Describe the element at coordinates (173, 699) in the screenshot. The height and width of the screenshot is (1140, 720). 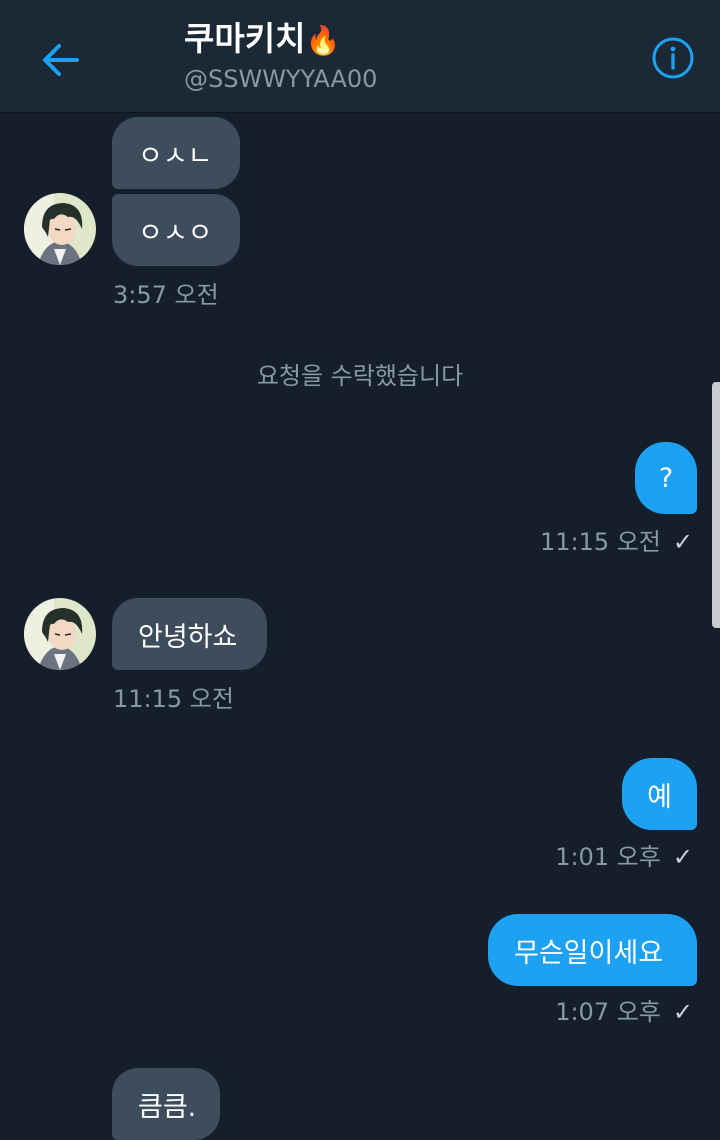
I see `message-timestamp: 11:15 오전` at that location.